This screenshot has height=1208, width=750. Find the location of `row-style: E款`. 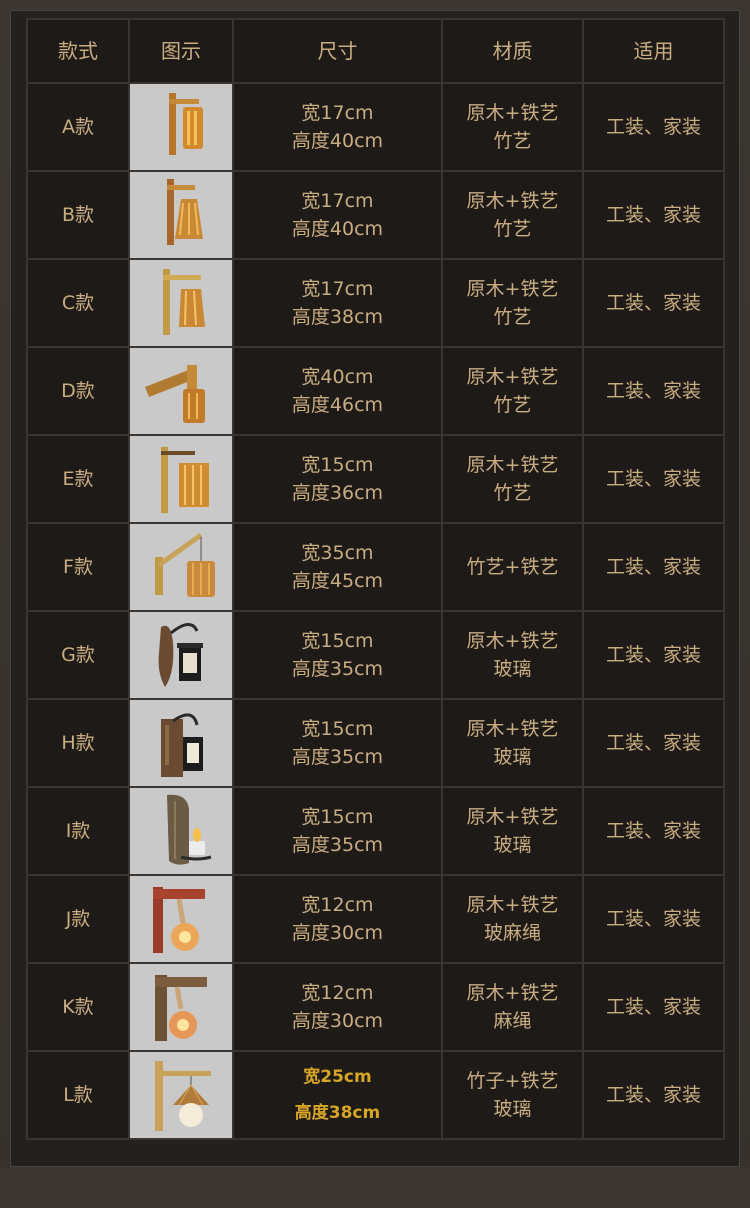

row-style: E款 is located at coordinates (78, 479).